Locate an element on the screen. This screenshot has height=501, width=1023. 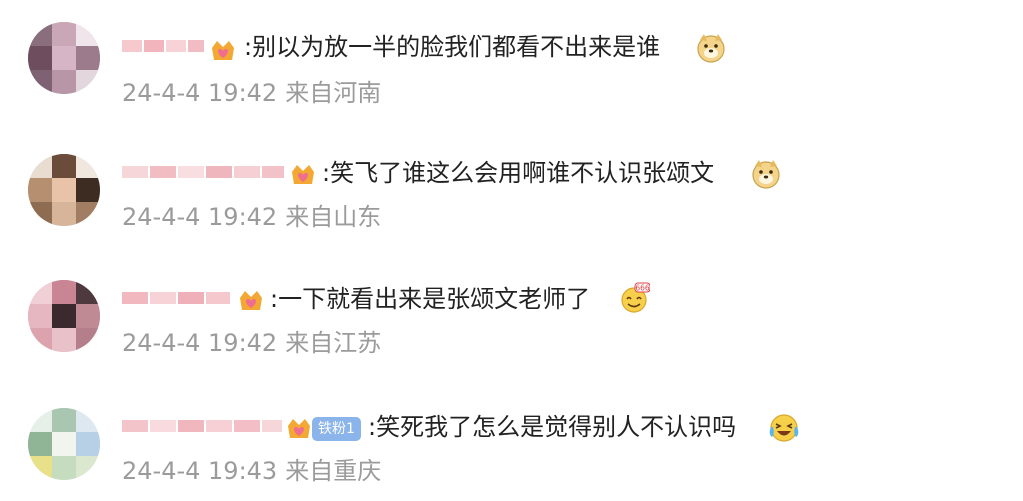
comment-text: :笑飞了谁这么会用啊谁不认识张颂文 is located at coordinates (518, 173).